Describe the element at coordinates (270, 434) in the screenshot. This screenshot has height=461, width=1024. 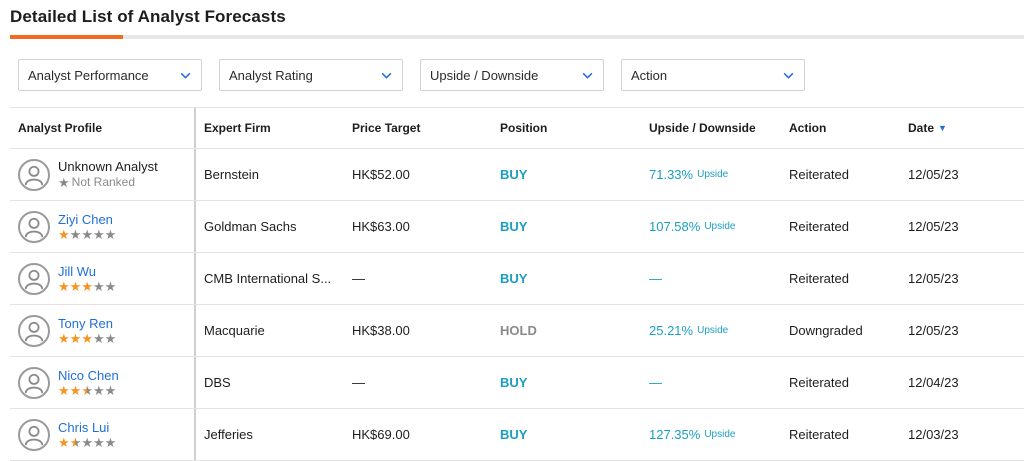
I see `expert-firm-cell: Jefferies` at that location.